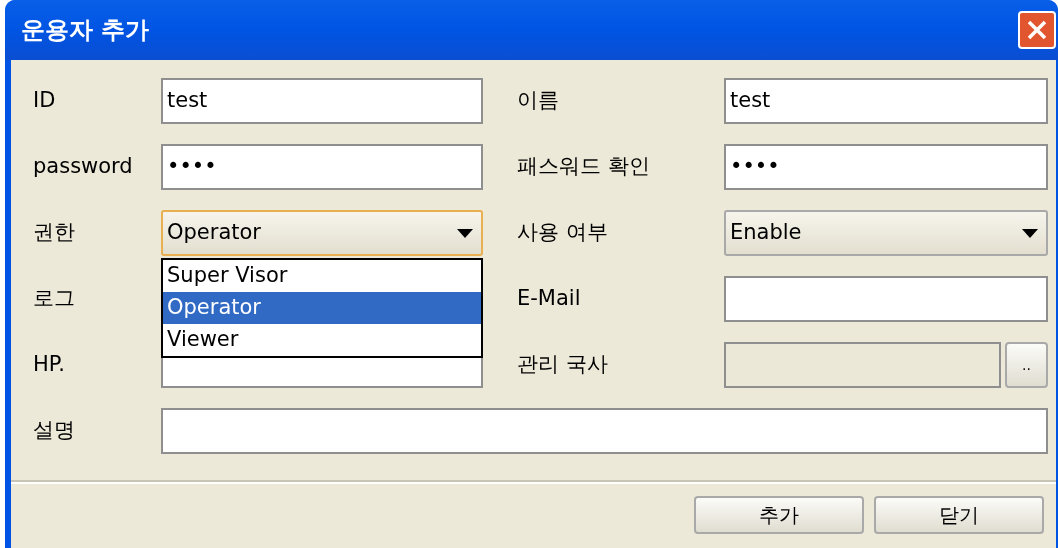  What do you see at coordinates (886, 233) in the screenshot?
I see `dropdown: Enable` at bounding box center [886, 233].